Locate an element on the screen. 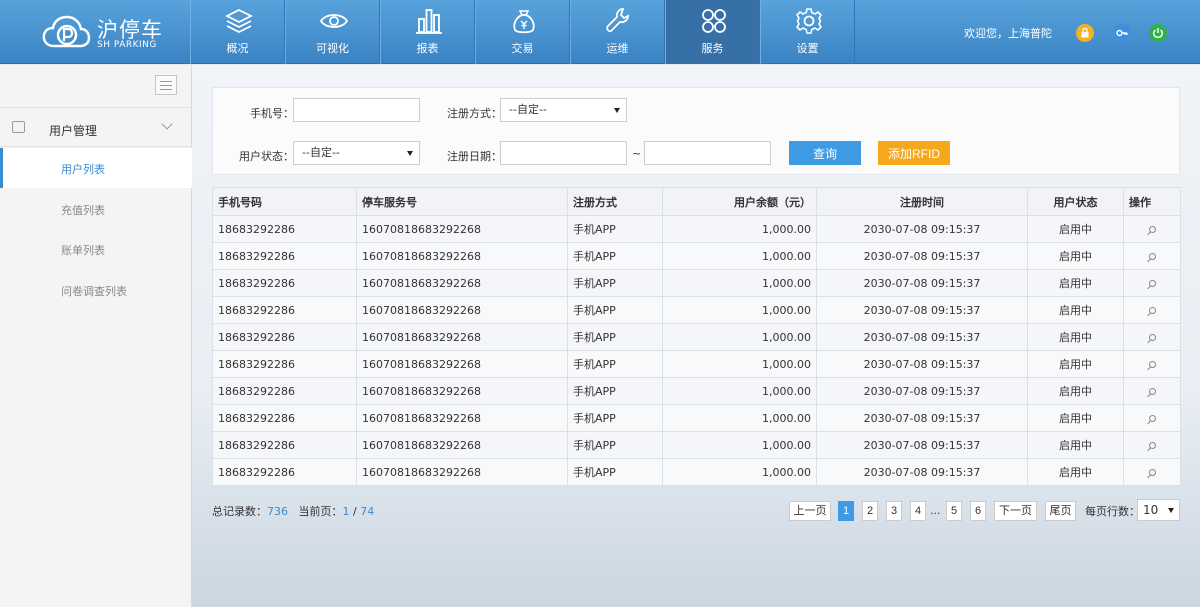 This screenshot has width=1200, height=607. logo: 沪停车 SH PARKING is located at coordinates (115, 33).